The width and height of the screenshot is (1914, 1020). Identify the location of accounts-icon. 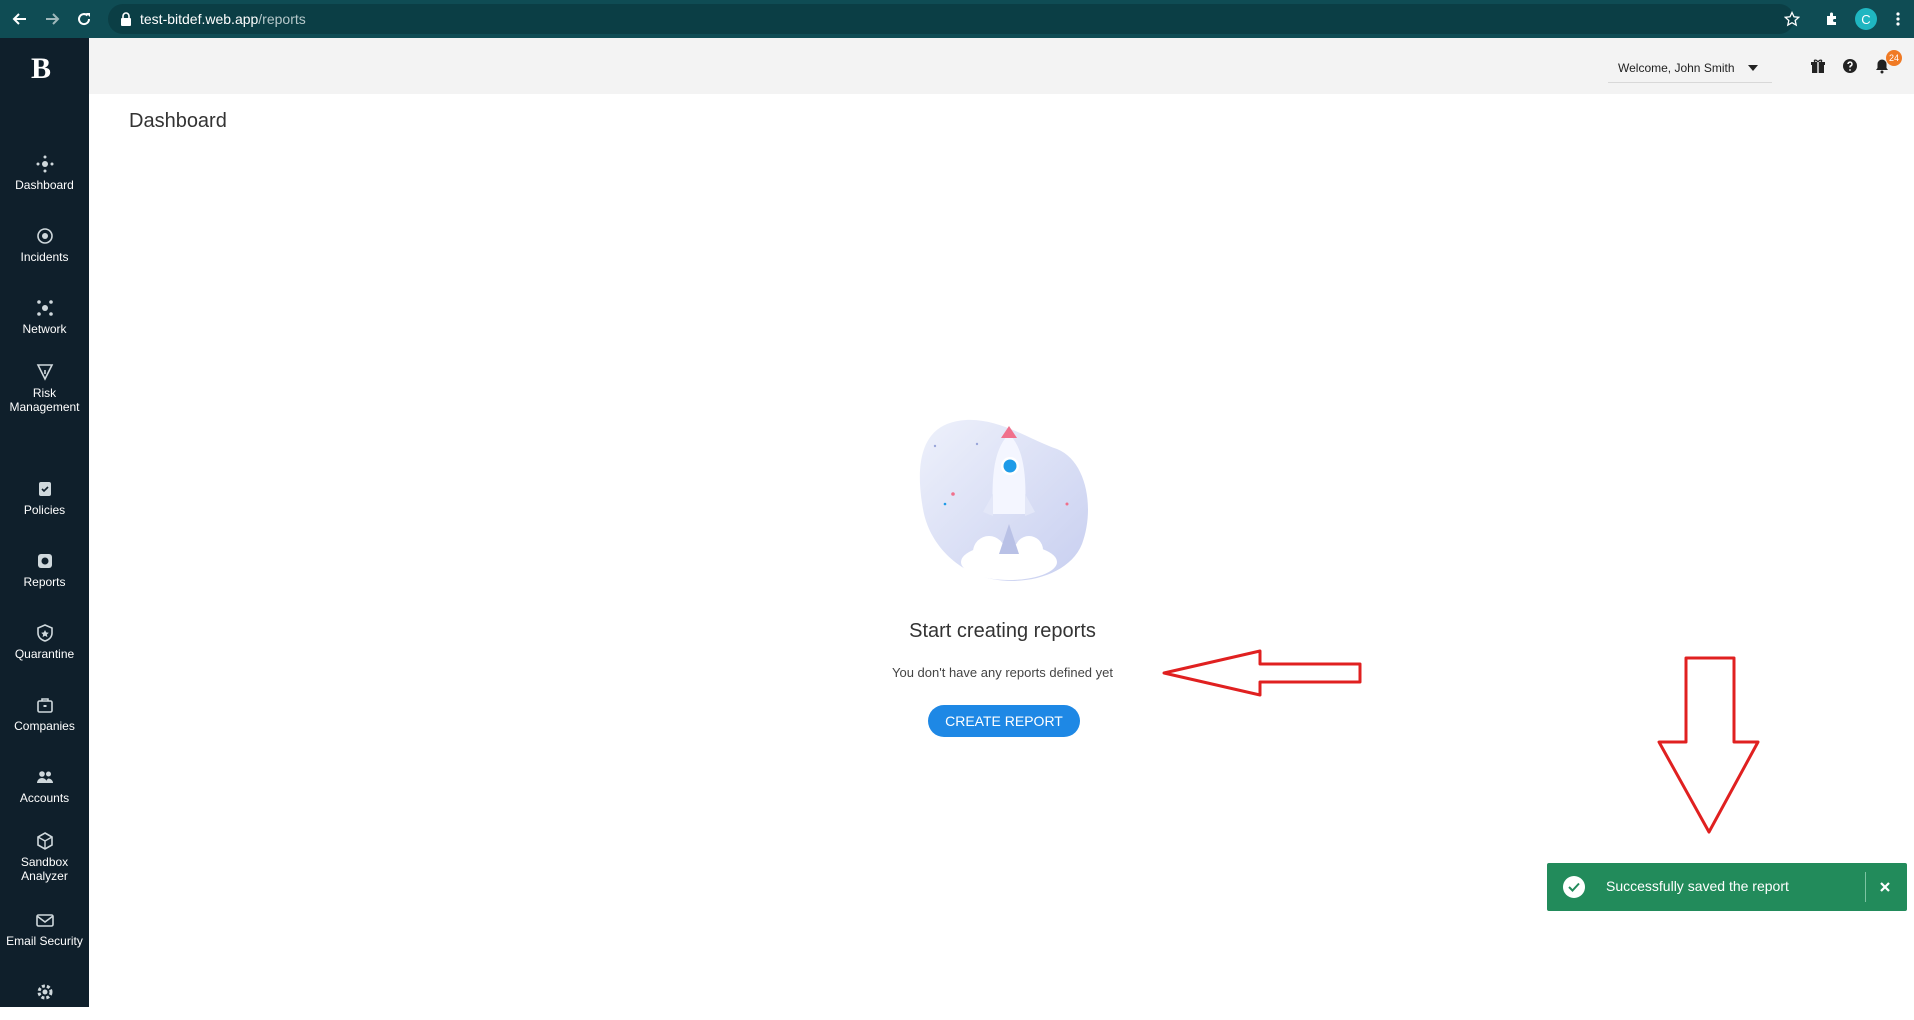
(44, 777).